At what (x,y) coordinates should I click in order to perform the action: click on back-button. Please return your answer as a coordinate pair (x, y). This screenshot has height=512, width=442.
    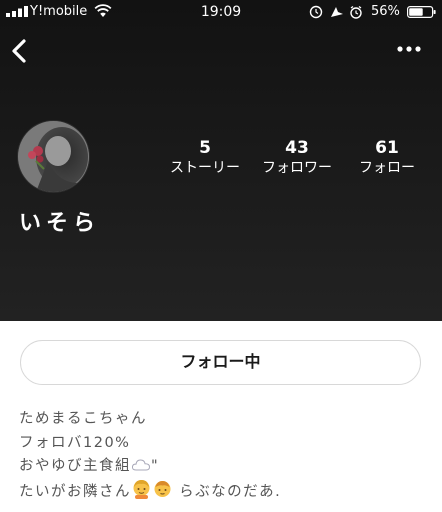
    Looking at the image, I should click on (21, 51).